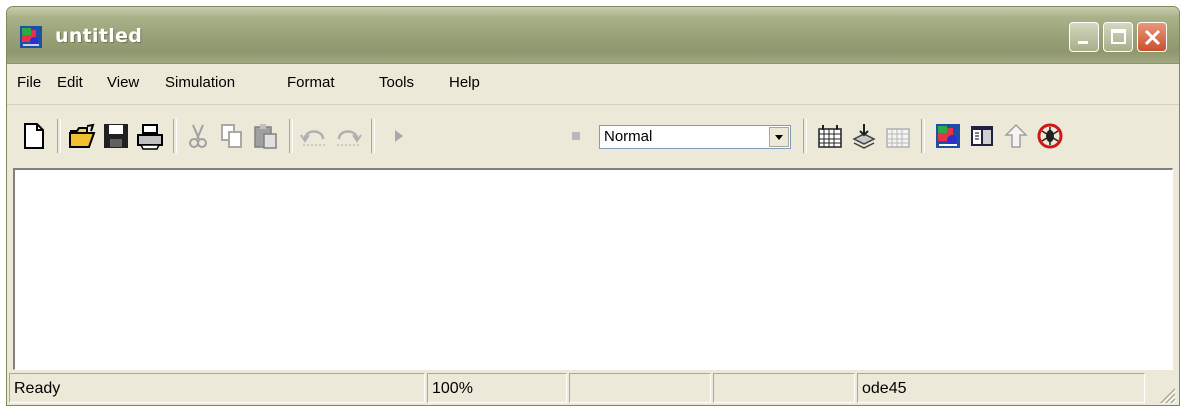 The width and height of the screenshot is (1186, 410). I want to click on model-explorer-icon, so click(982, 136).